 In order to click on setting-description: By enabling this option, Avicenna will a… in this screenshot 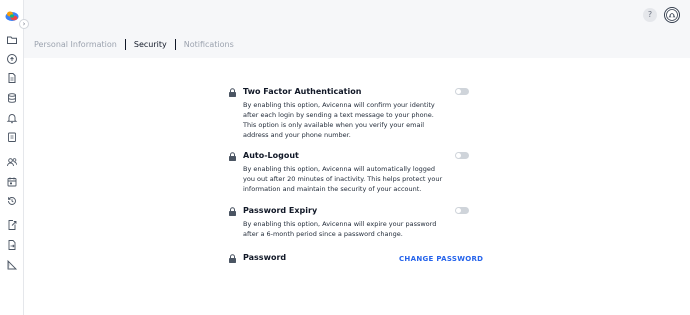, I will do `click(343, 179)`.